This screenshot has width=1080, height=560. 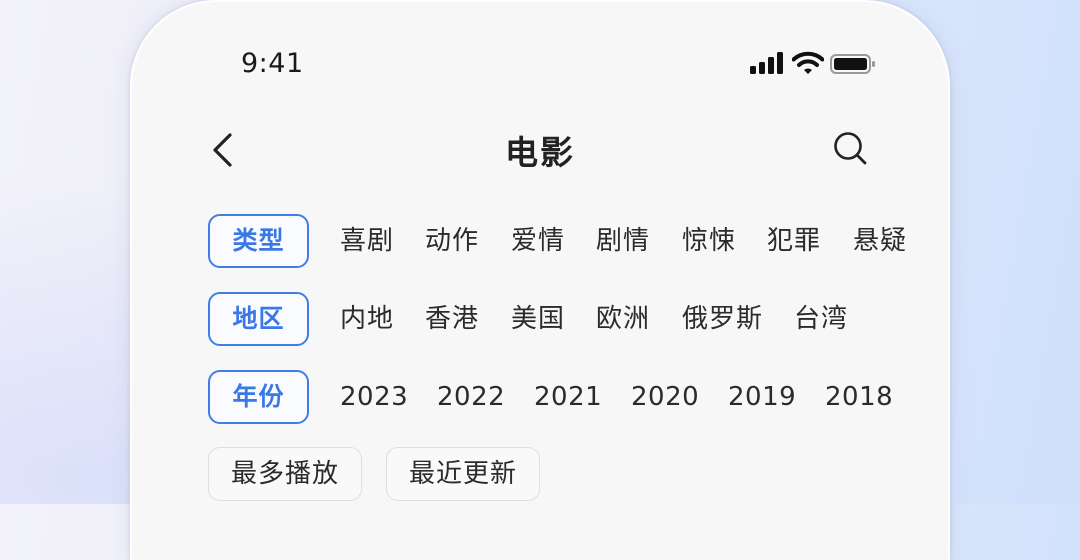 What do you see at coordinates (767, 63) in the screenshot?
I see `signal-icon` at bounding box center [767, 63].